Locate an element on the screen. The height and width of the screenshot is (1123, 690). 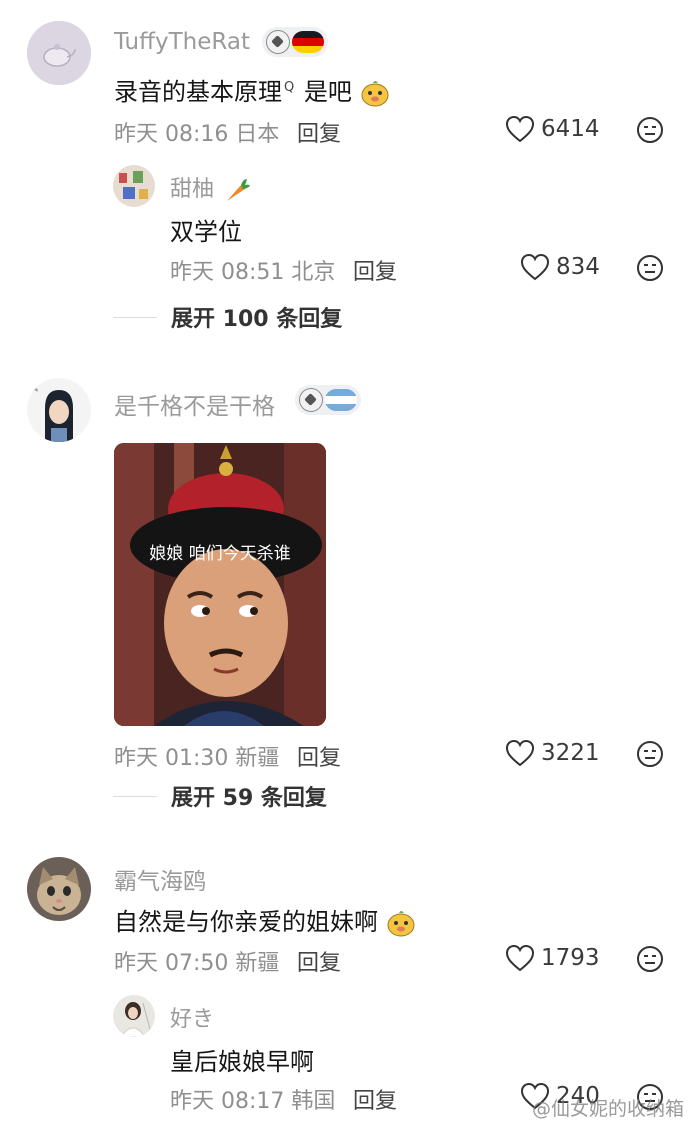
avatar is located at coordinates (59, 889).